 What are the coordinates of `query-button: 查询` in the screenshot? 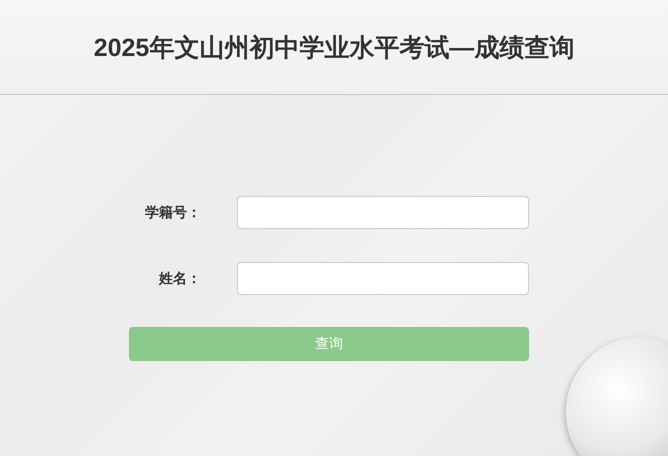 It's located at (329, 344).